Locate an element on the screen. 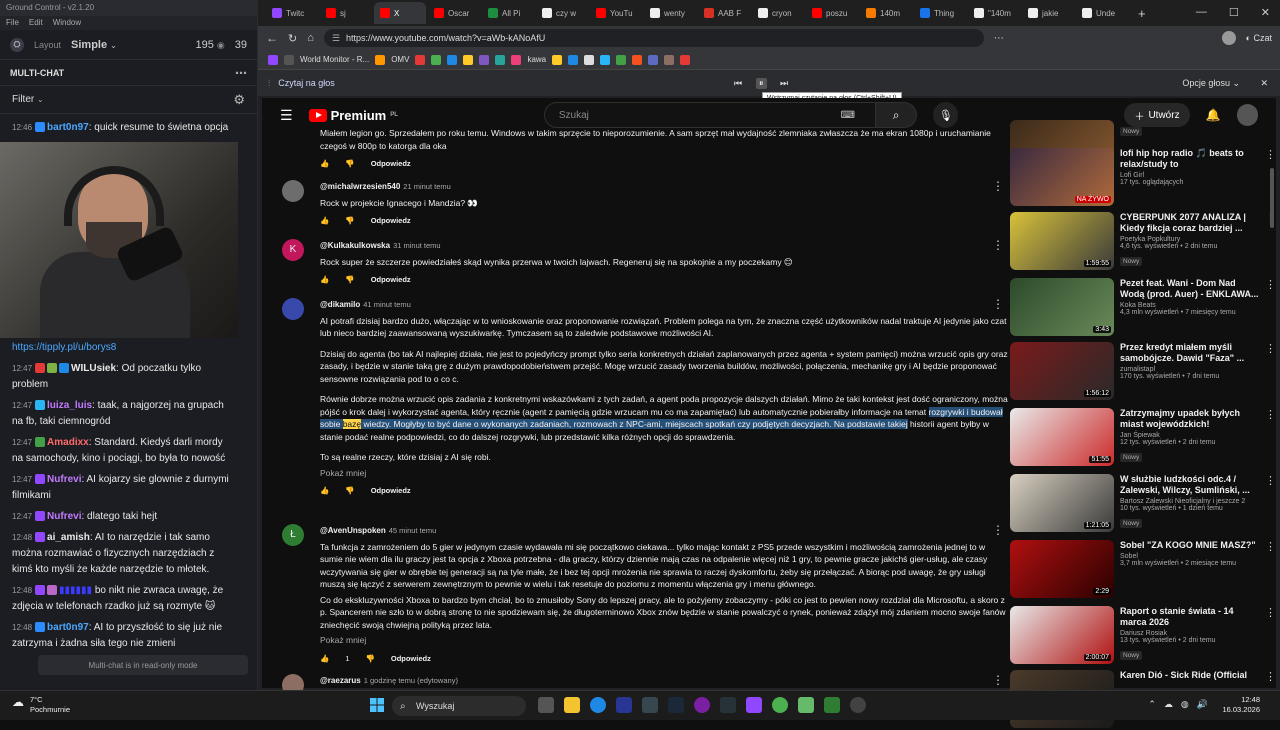  browser-tab: Thing is located at coordinates (940, 13).